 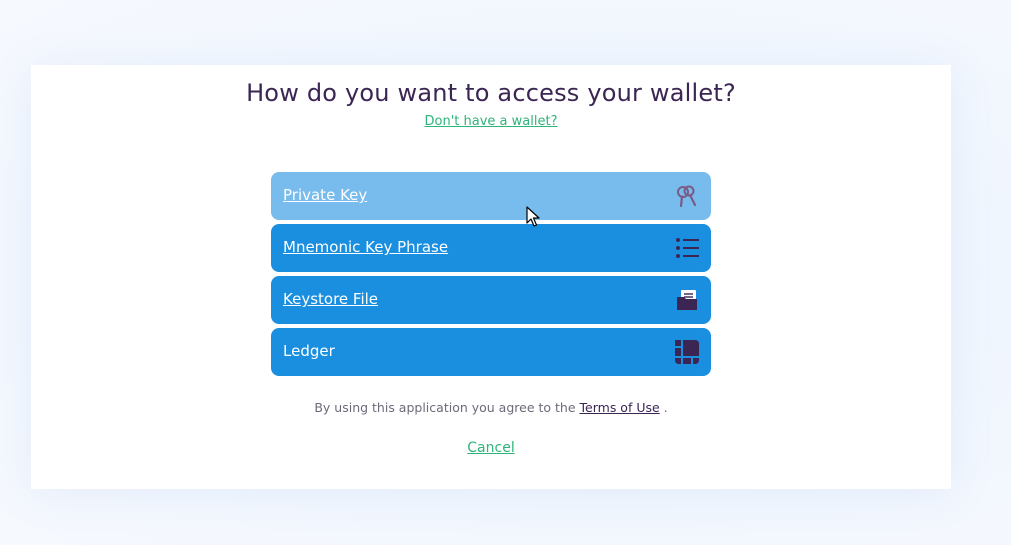 I want to click on dialog-title: How do you want to access your wallet?, so click(x=491, y=93).